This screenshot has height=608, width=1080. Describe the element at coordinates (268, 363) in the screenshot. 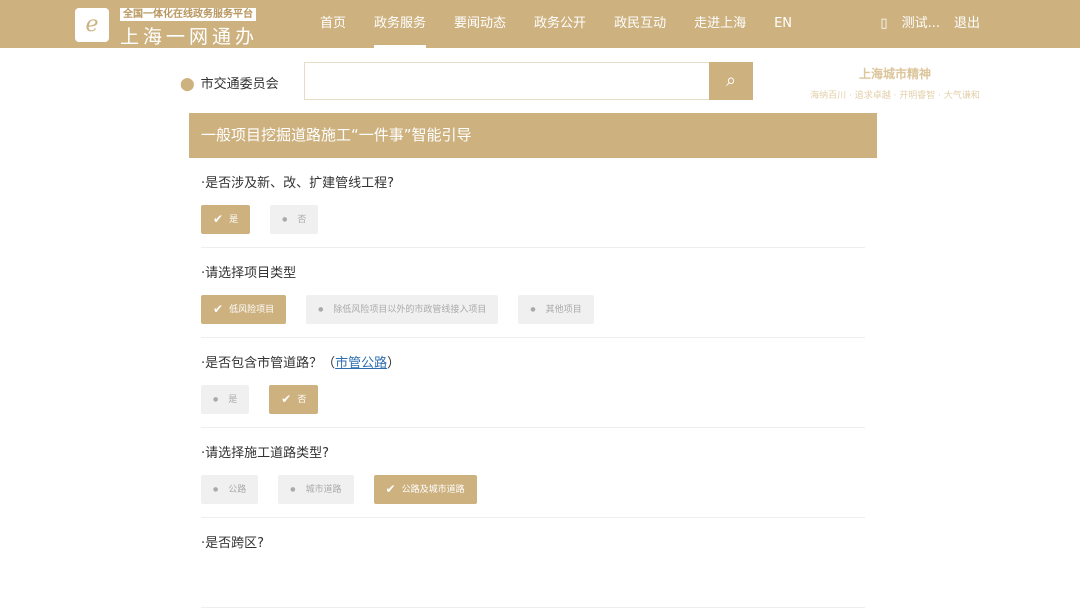

I see `question-text: ·是否包含市管道路？（` at that location.